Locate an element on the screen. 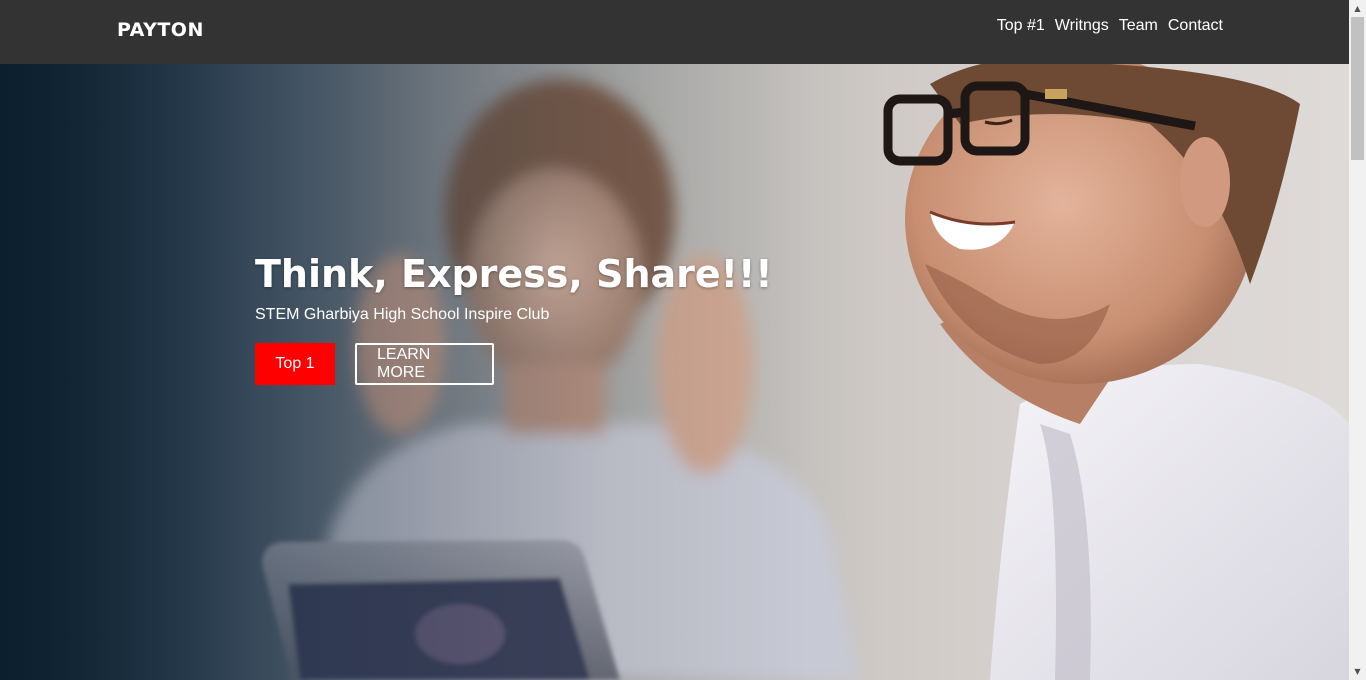 This screenshot has height=680, width=1366. brand-logo: PAYTON is located at coordinates (160, 30).